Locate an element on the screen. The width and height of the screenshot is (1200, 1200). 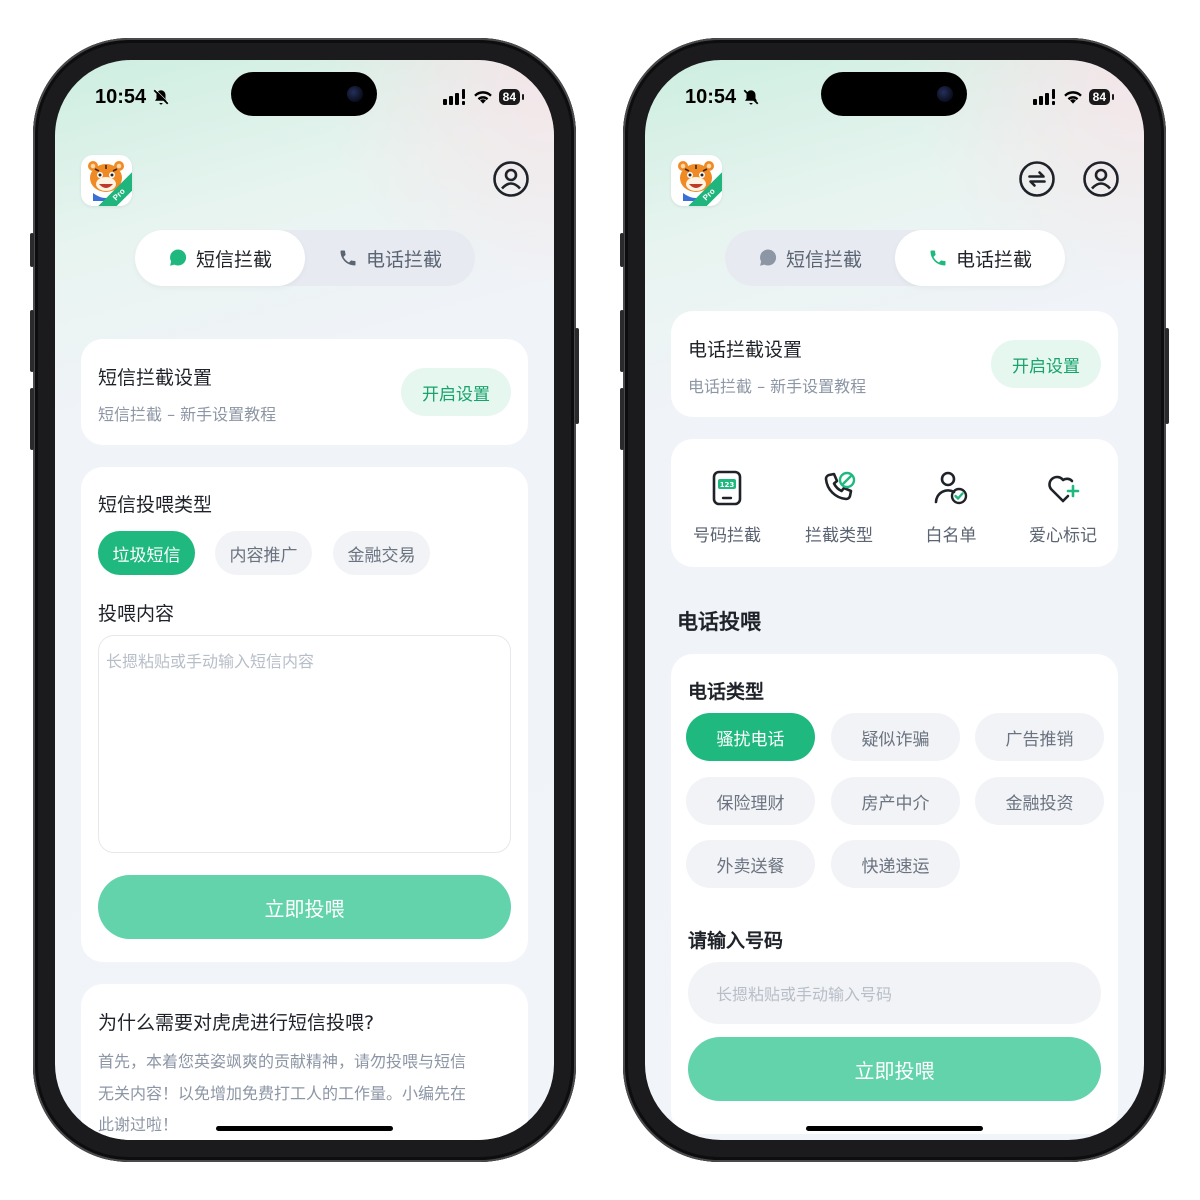
user-check-icon is located at coordinates (951, 488).